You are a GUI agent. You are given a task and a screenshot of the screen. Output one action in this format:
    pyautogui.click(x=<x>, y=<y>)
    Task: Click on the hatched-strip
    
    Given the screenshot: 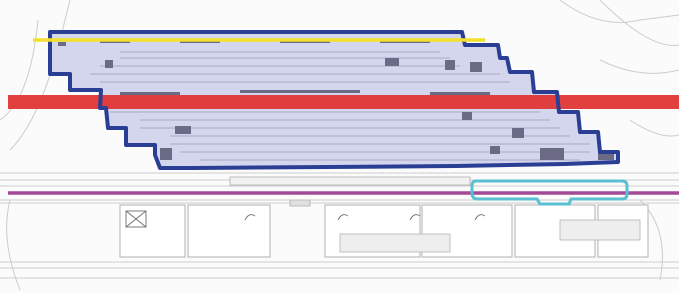 What is the action you would take?
    pyautogui.click(x=395, y=243)
    